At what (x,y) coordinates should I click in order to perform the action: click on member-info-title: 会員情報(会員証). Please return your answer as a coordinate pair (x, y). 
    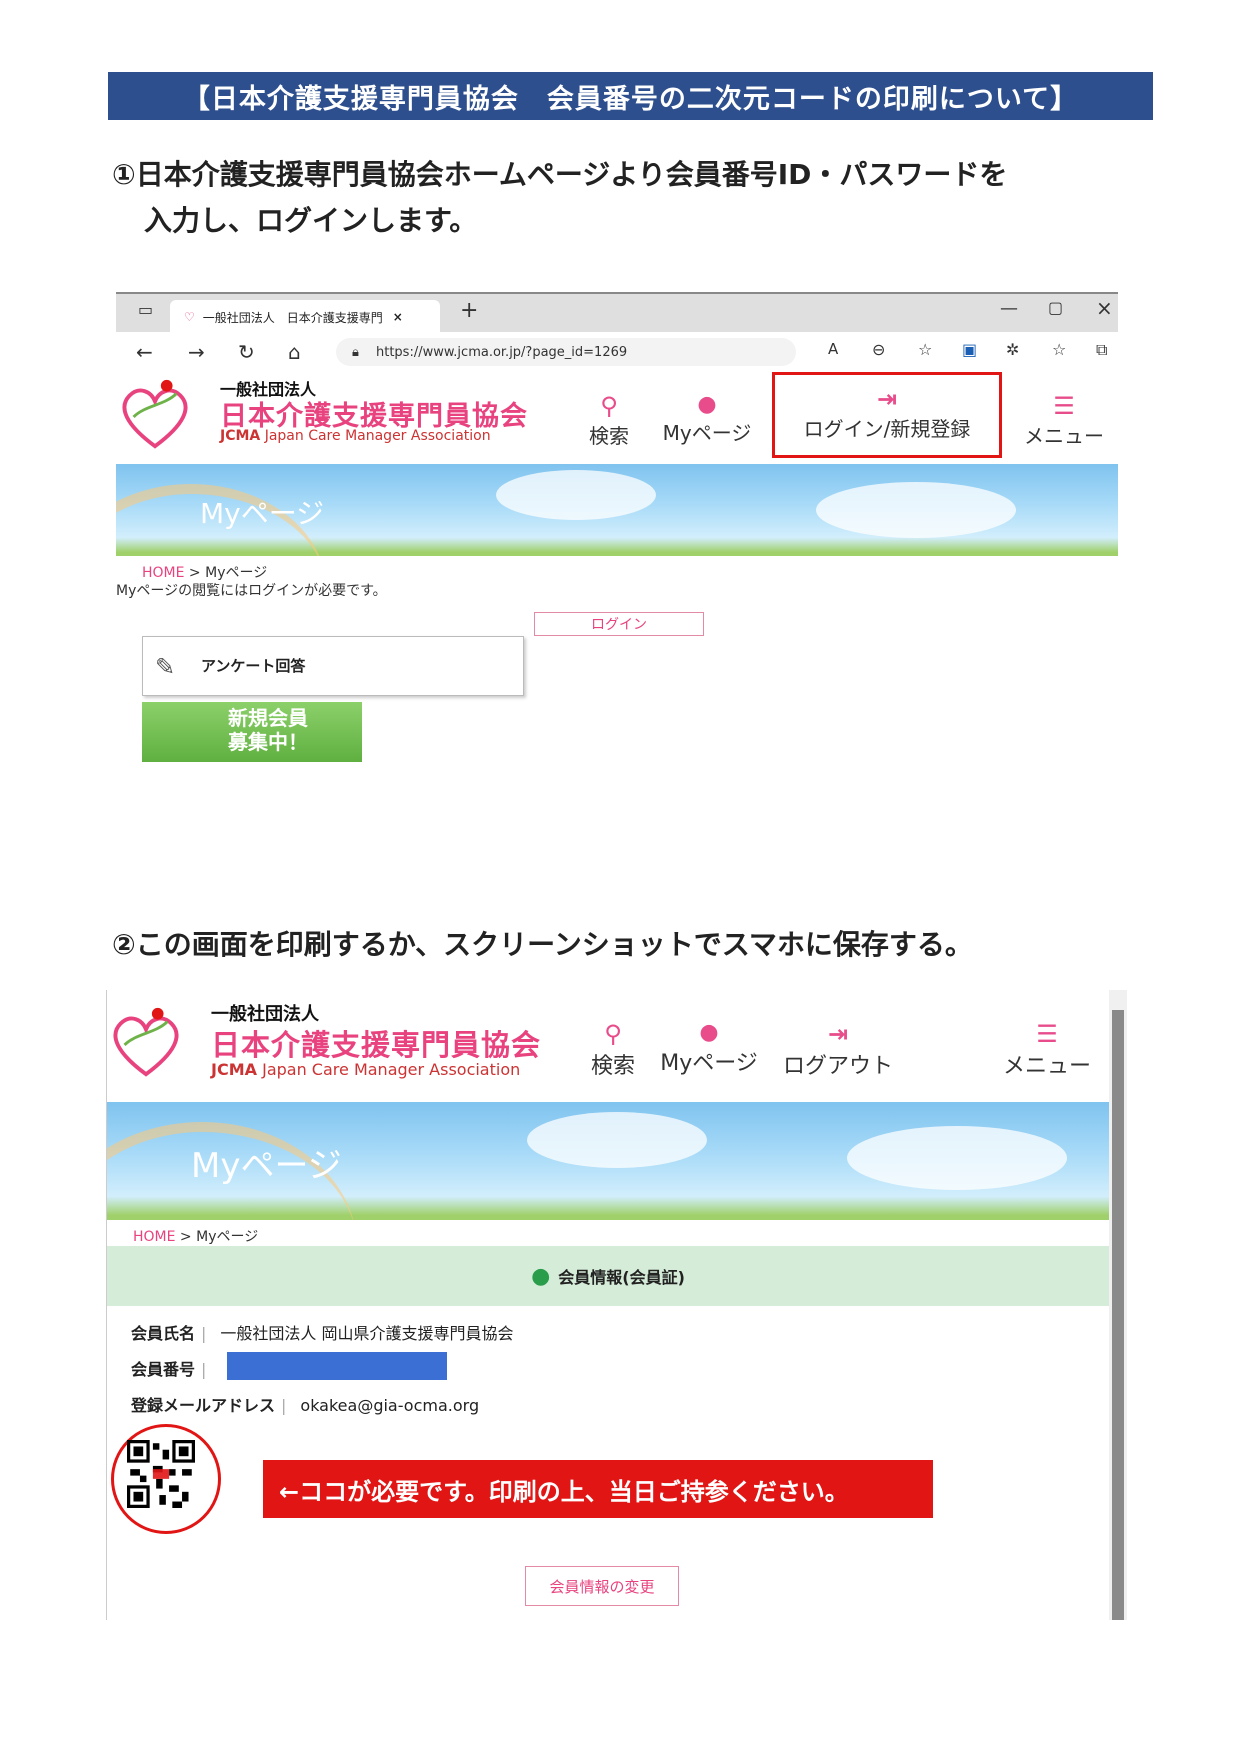
    Looking at the image, I should click on (621, 1277).